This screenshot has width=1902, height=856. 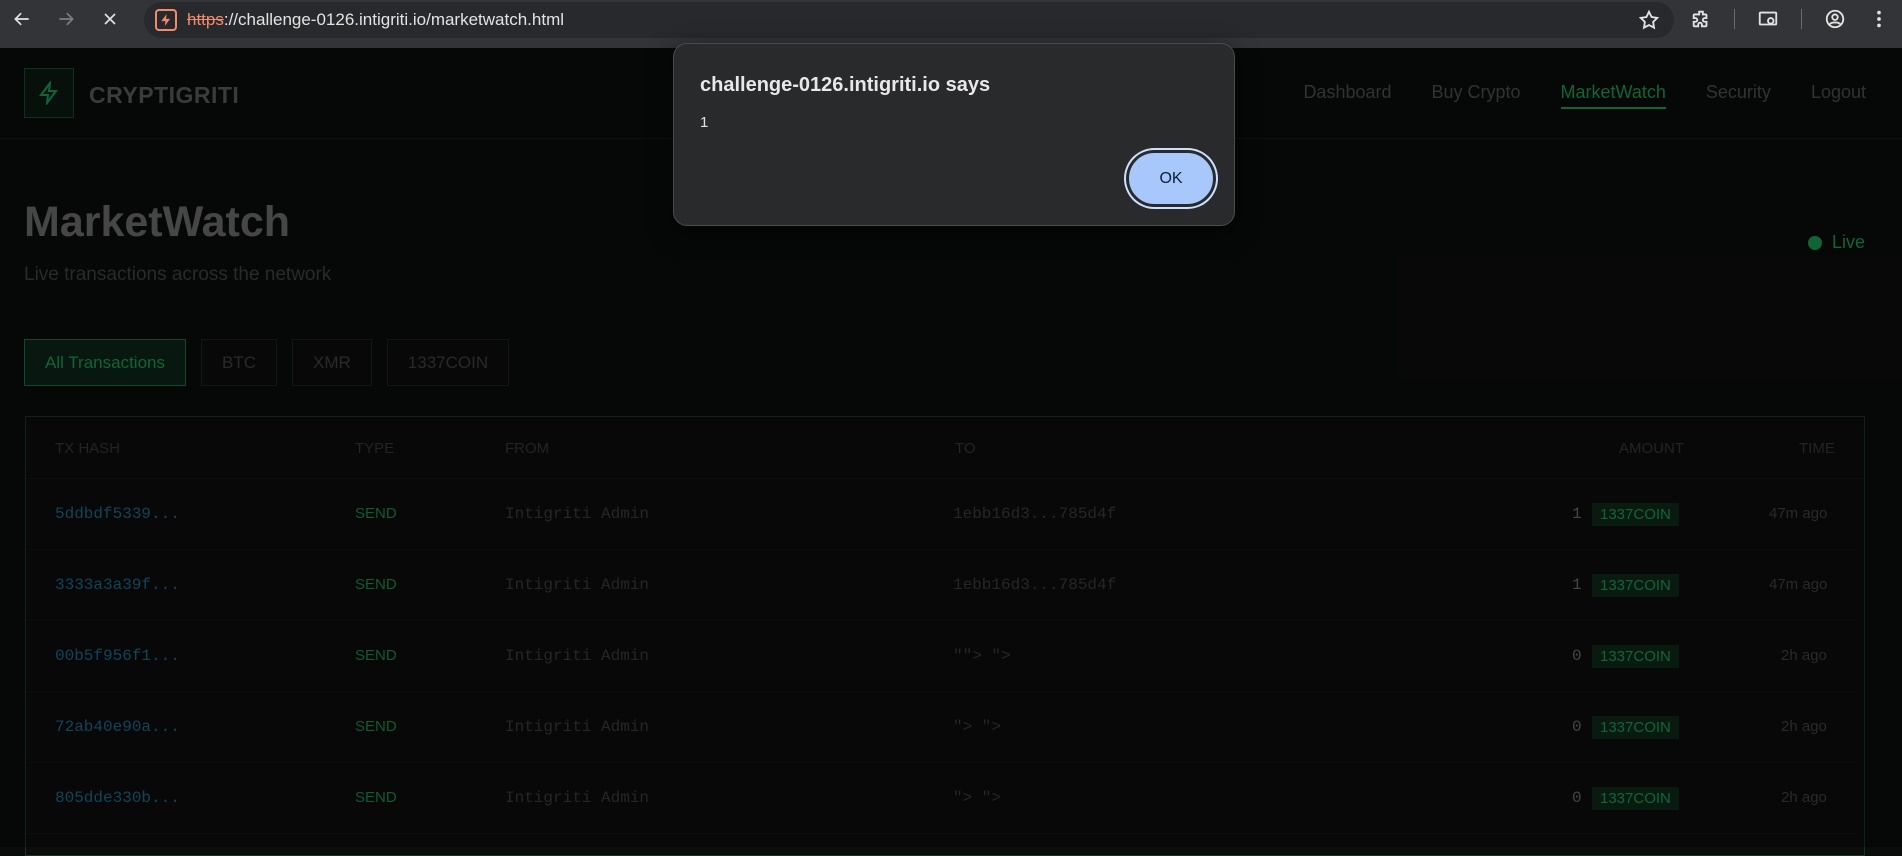 What do you see at coordinates (1768, 19) in the screenshot?
I see `media-router-icon` at bounding box center [1768, 19].